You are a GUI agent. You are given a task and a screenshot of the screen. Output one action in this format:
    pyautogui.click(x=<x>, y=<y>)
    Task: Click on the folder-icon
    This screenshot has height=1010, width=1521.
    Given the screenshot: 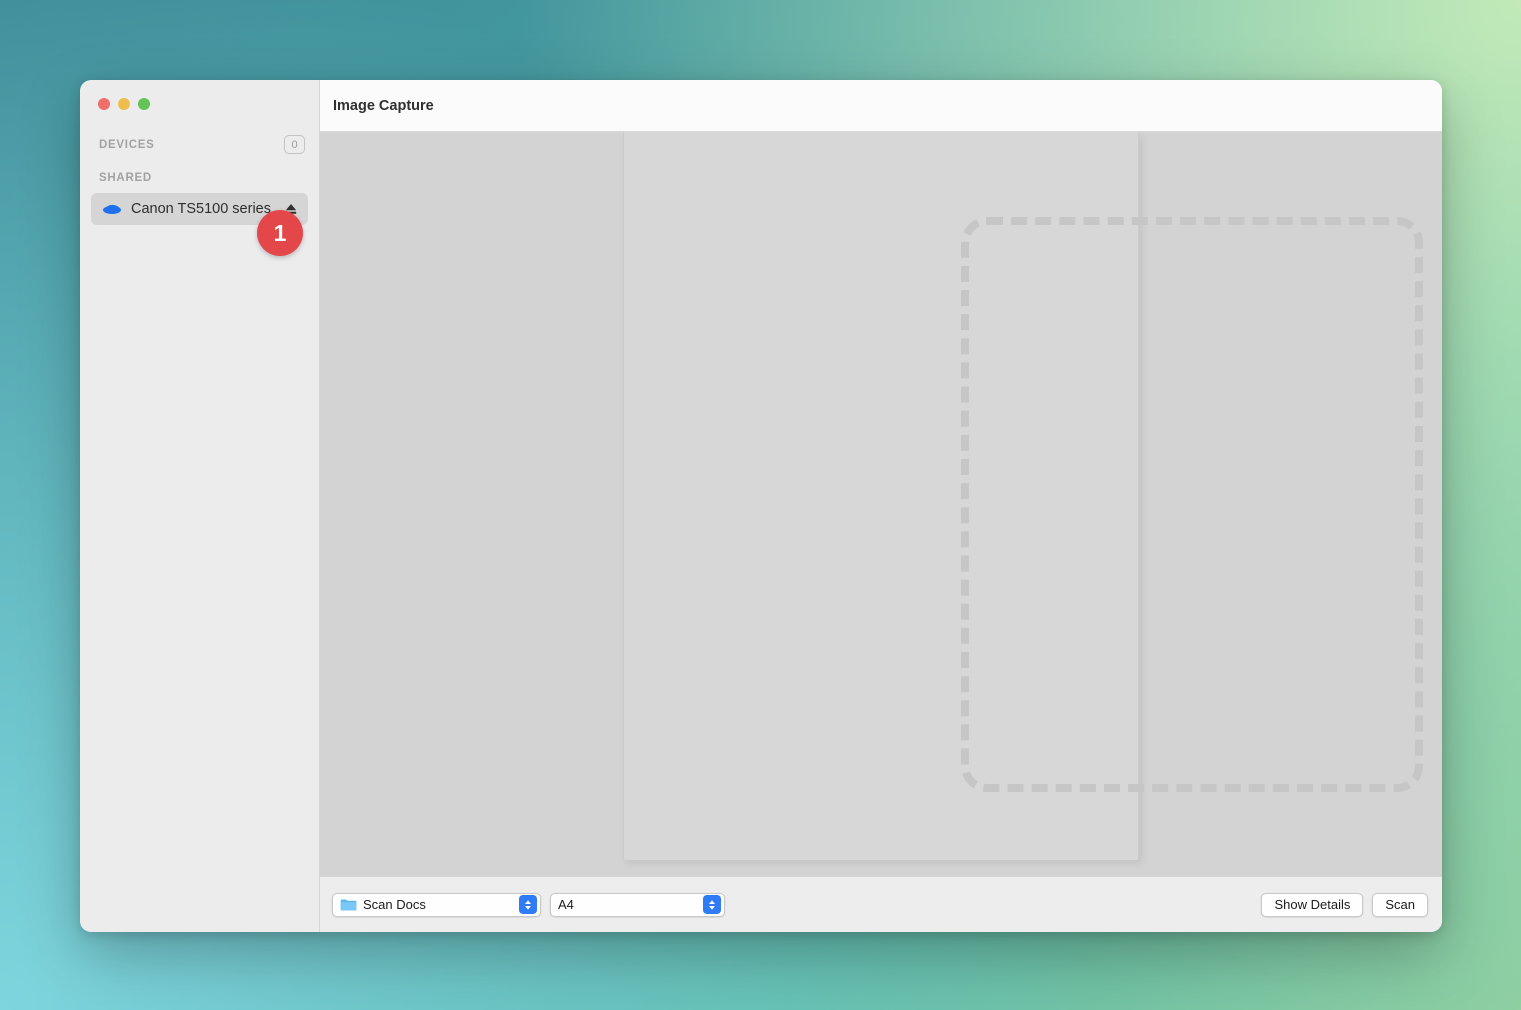 What is the action you would take?
    pyautogui.click(x=348, y=904)
    